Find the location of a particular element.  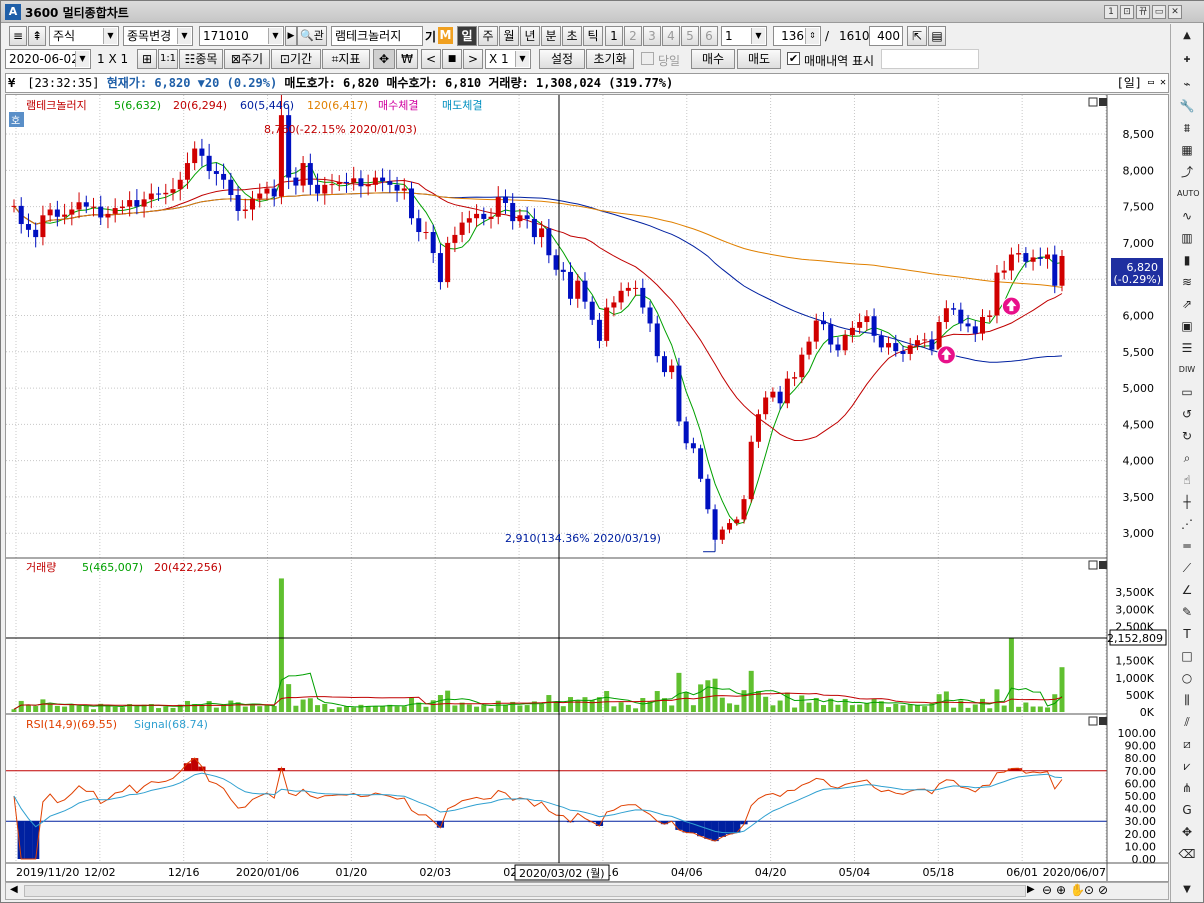

gann-icon: ⩗ is located at coordinates (1187, 766).